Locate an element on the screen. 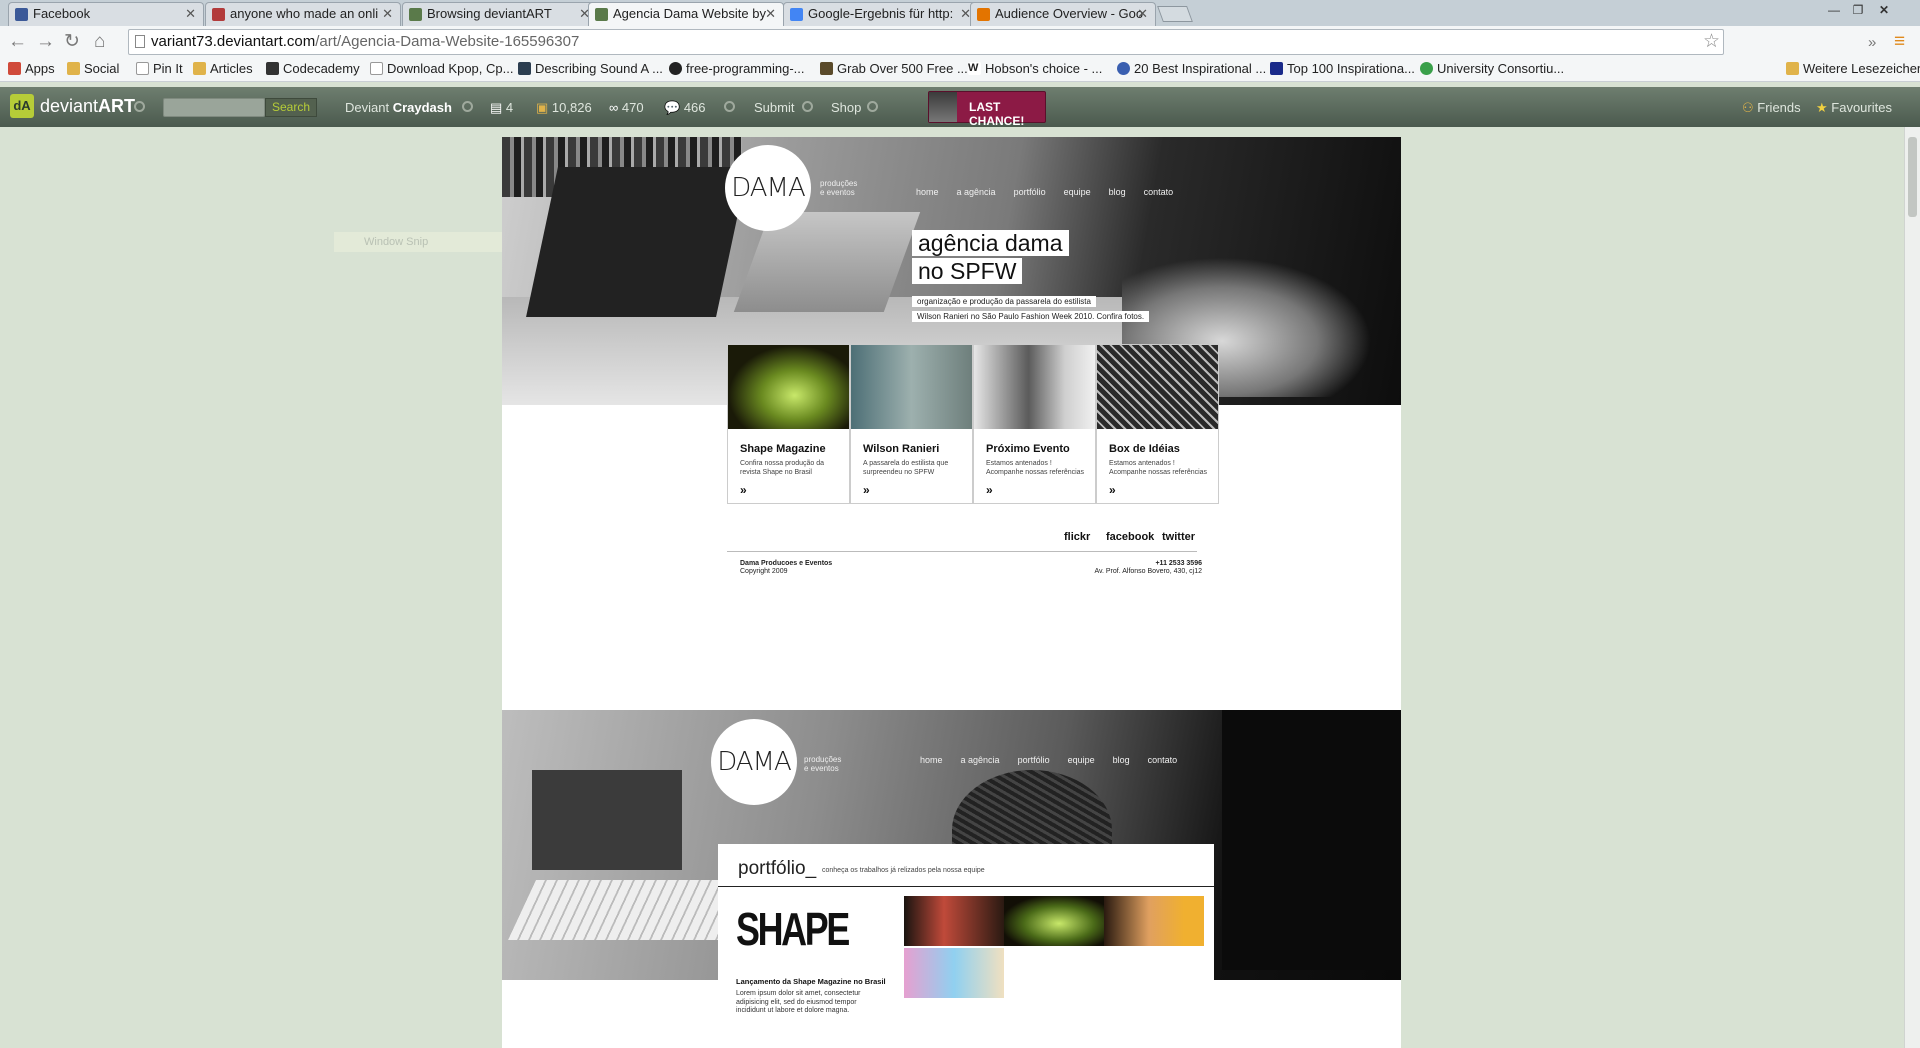 Image resolution: width=1920 pixels, height=1048 pixels. bookmark-social: Social is located at coordinates (93, 69).